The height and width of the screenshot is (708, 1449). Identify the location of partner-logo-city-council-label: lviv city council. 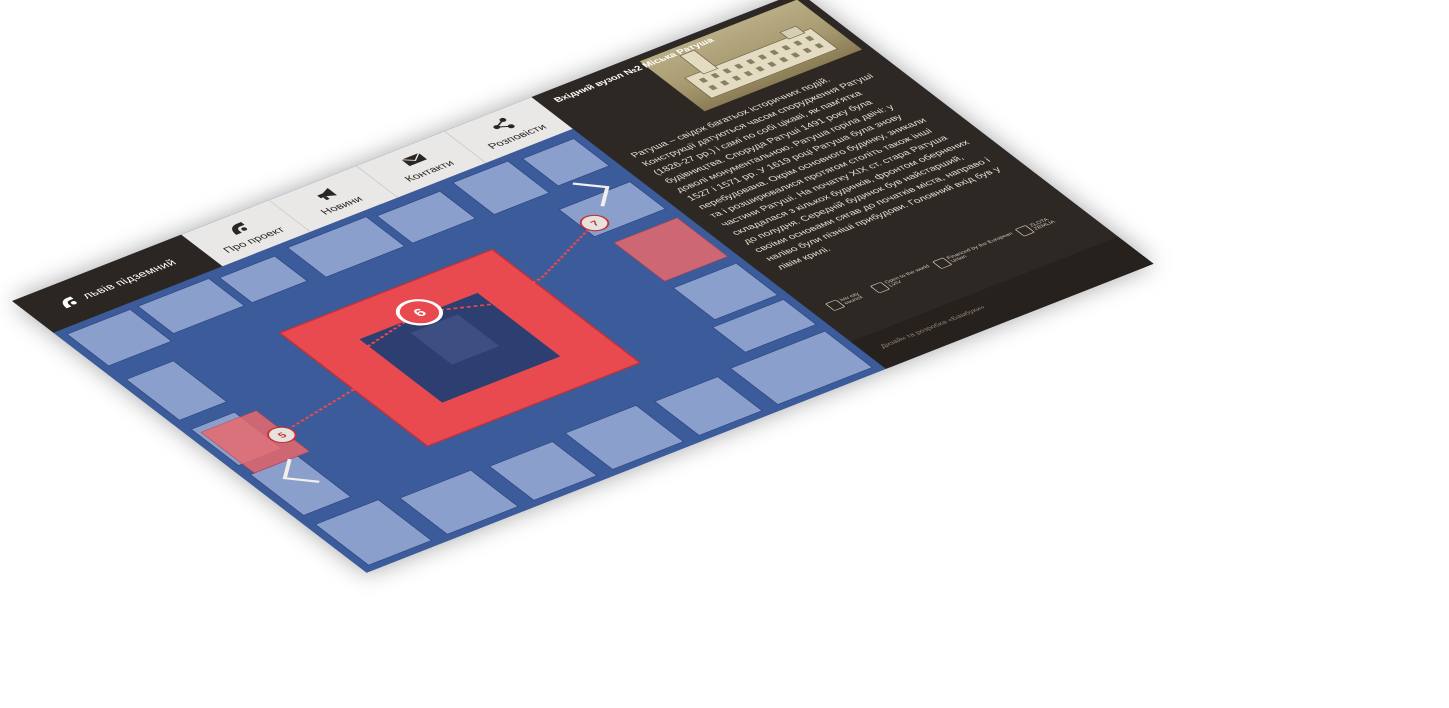
(851, 299).